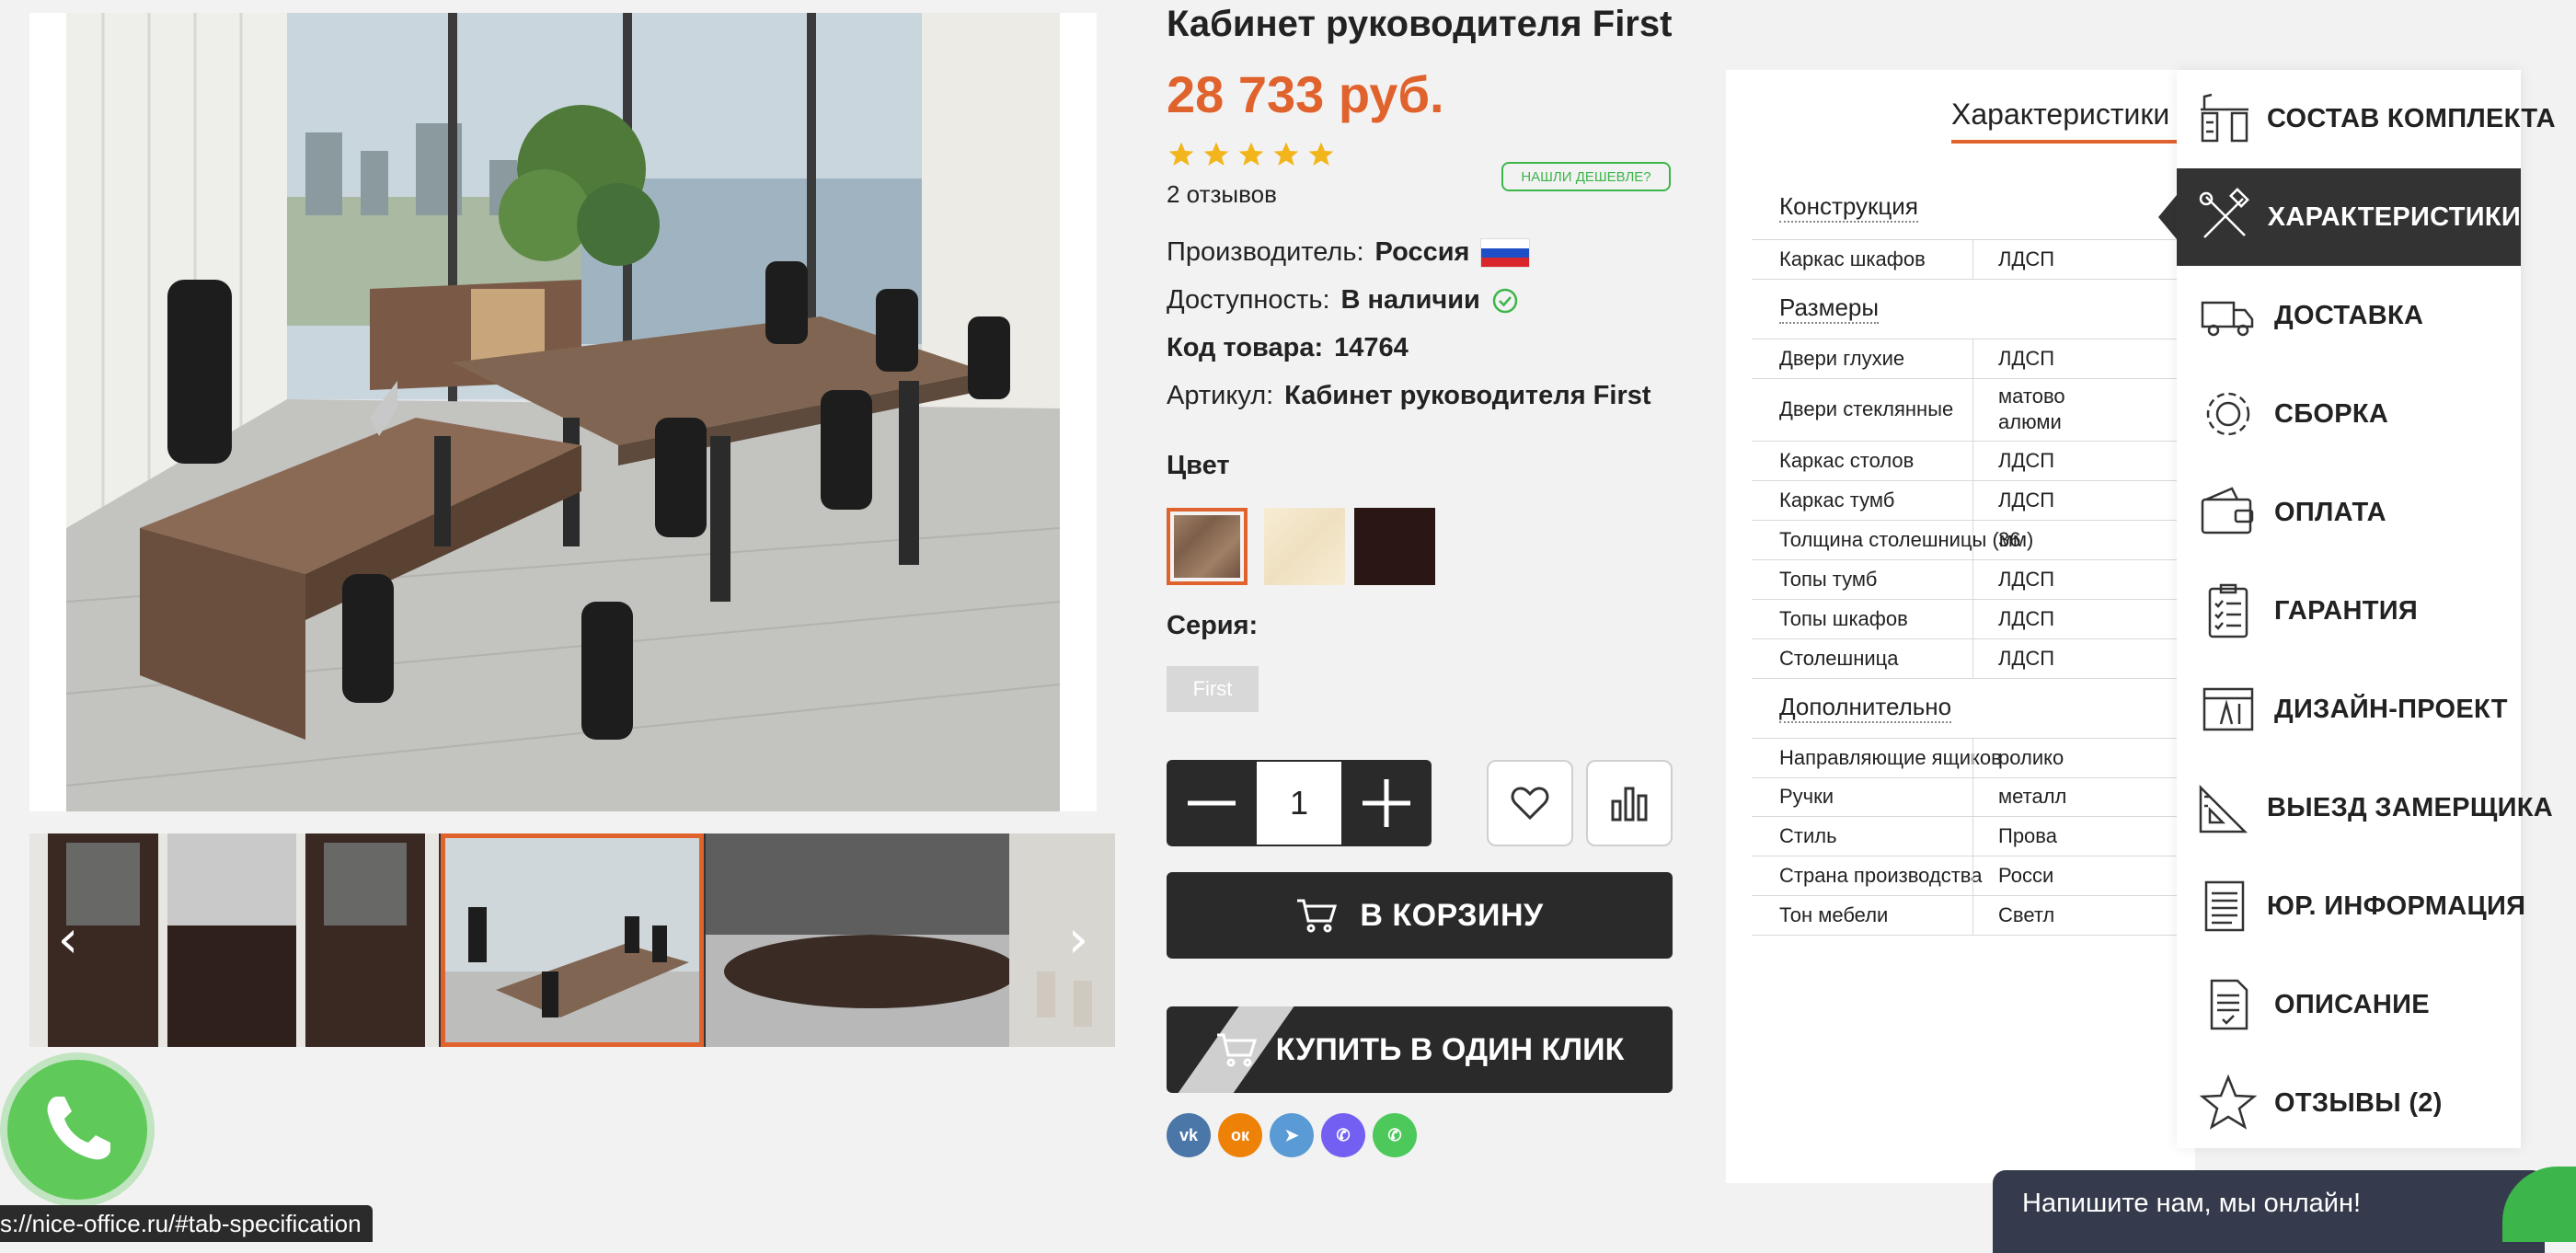 The width and height of the screenshot is (2576, 1253). Describe the element at coordinates (1222, 195) in the screenshot. I see `reviews-link: 2 отзывов` at that location.